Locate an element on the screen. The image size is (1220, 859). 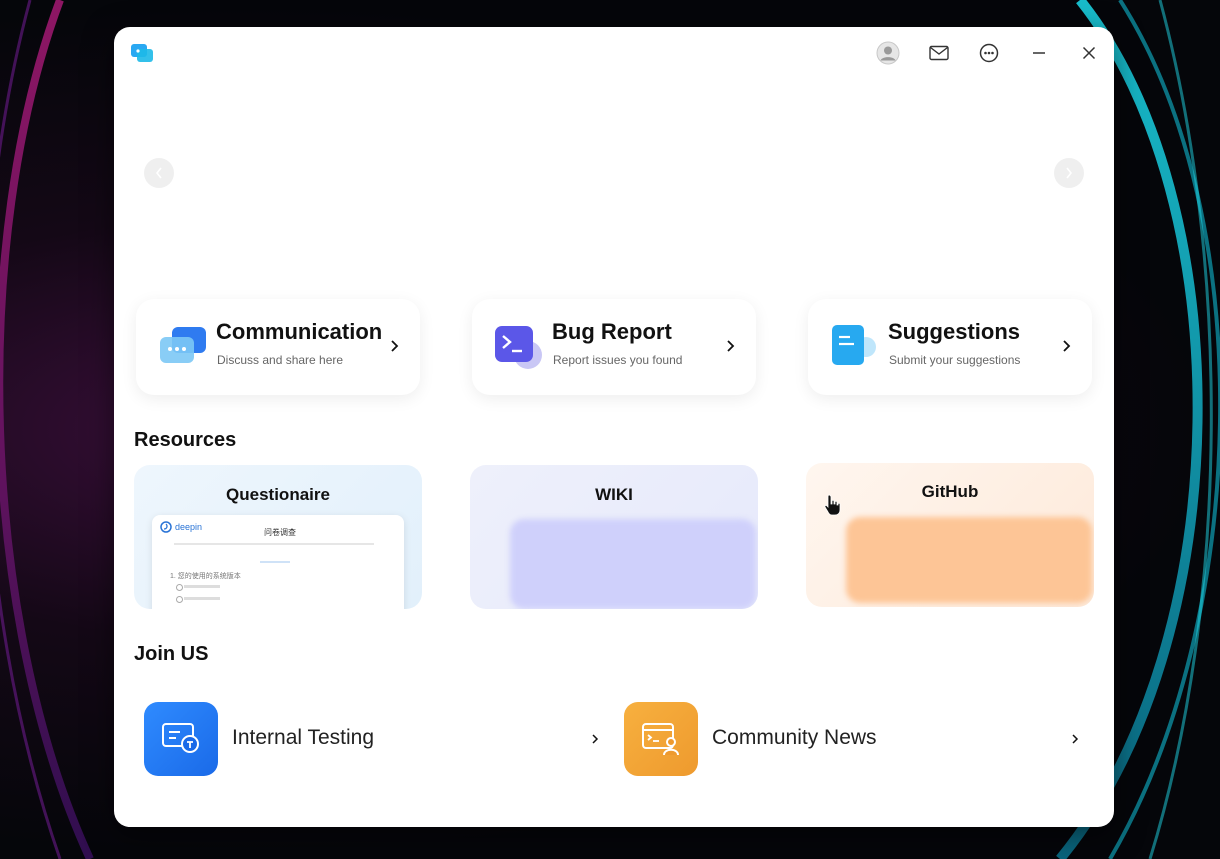
deepin-logo-text: deepin is located at coordinates (189, 527).